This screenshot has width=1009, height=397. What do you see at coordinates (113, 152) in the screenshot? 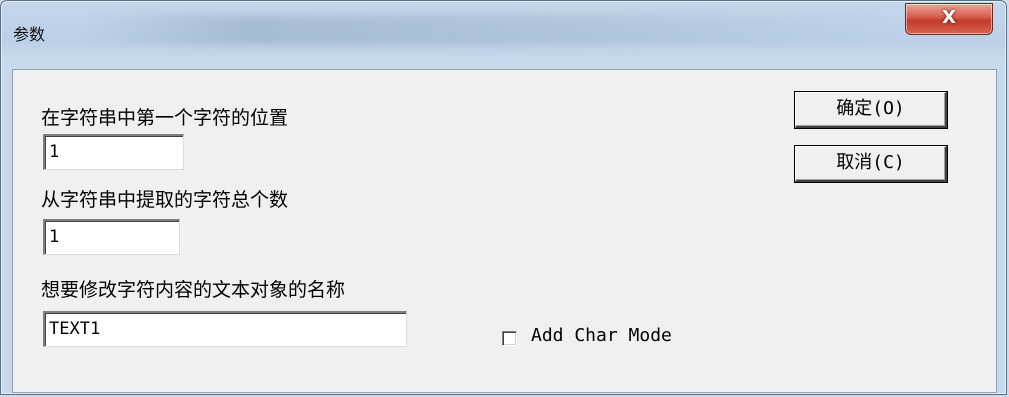
I see `start-position-input: 1` at bounding box center [113, 152].